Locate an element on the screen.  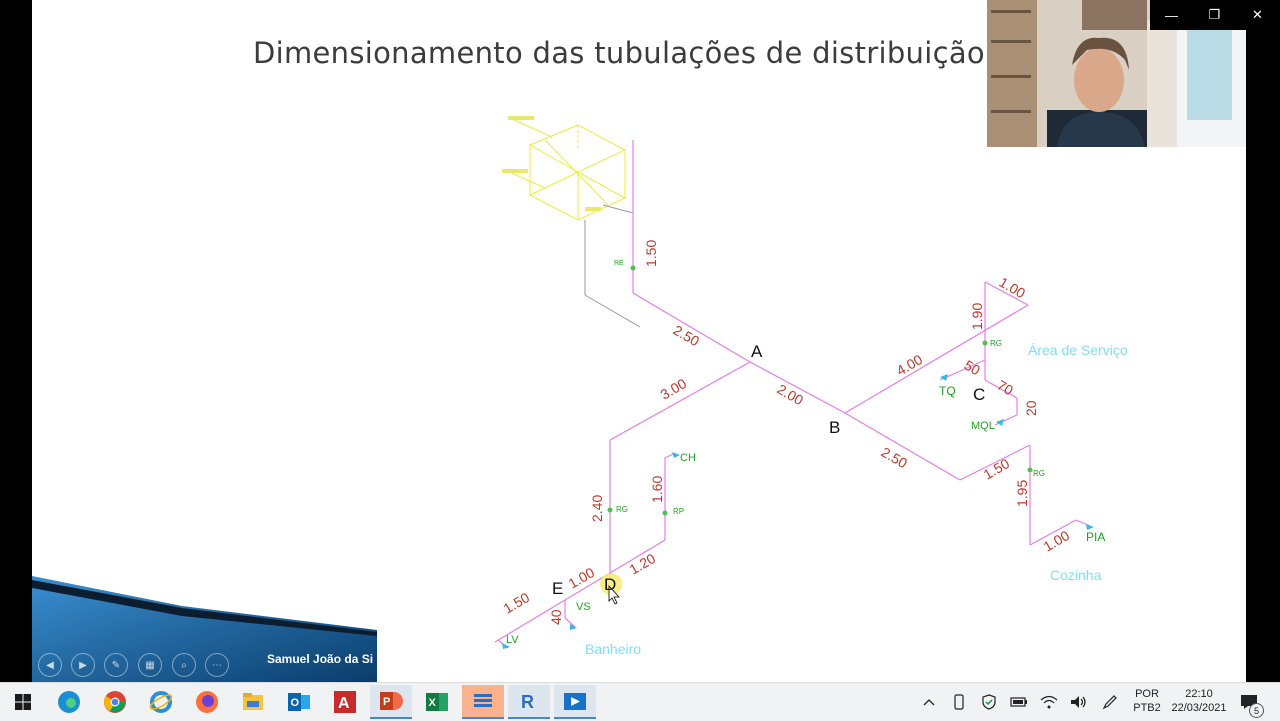
taskbar-powerpoint: P is located at coordinates (391, 702).